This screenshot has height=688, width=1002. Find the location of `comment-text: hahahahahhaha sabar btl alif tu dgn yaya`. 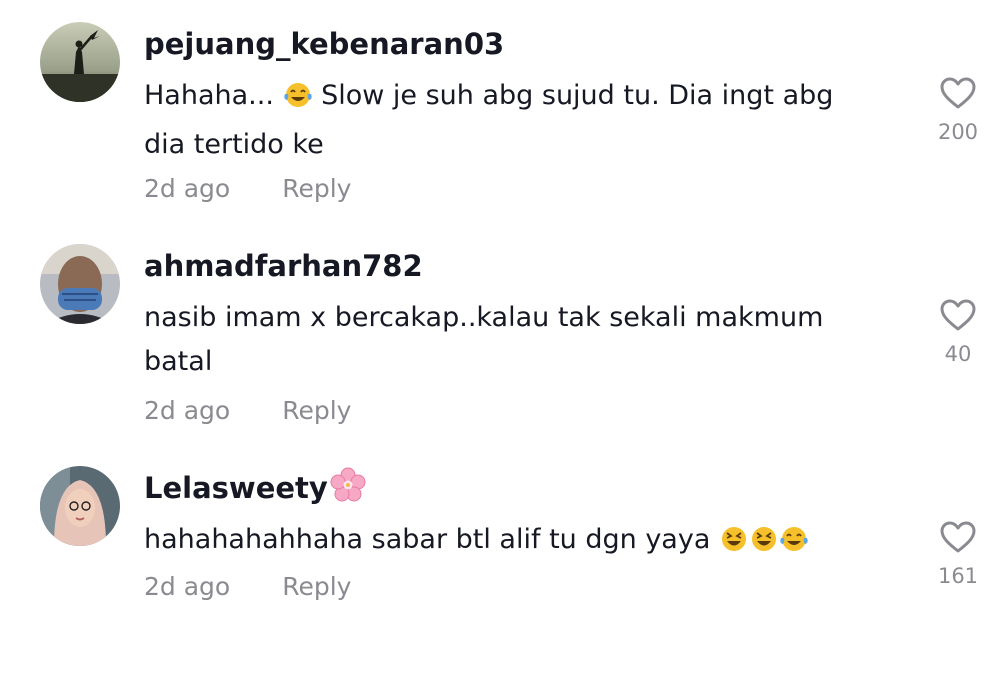

comment-text: hahahahahhaha sabar btl alif tu dgn yaya is located at coordinates (509, 542).